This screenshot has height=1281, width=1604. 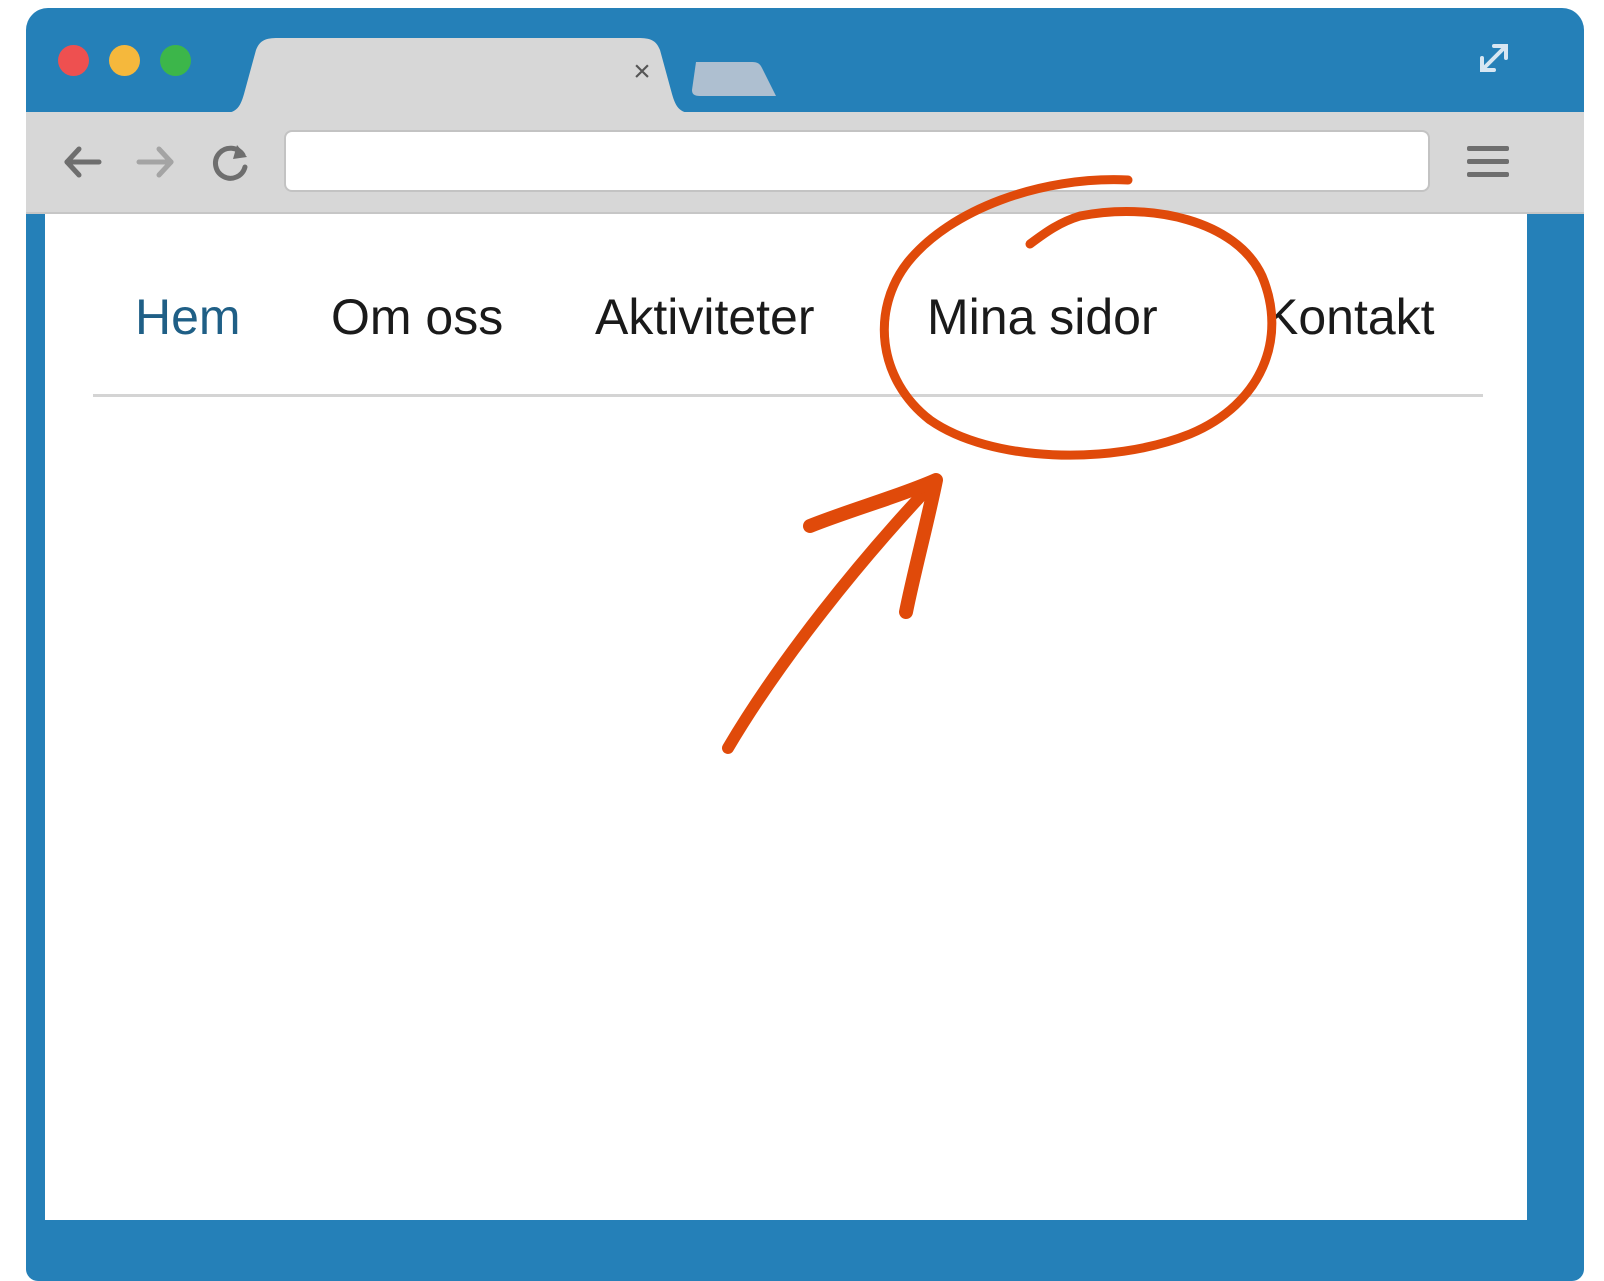 What do you see at coordinates (1494, 58) in the screenshot?
I see `fullscreen-arrows-icon` at bounding box center [1494, 58].